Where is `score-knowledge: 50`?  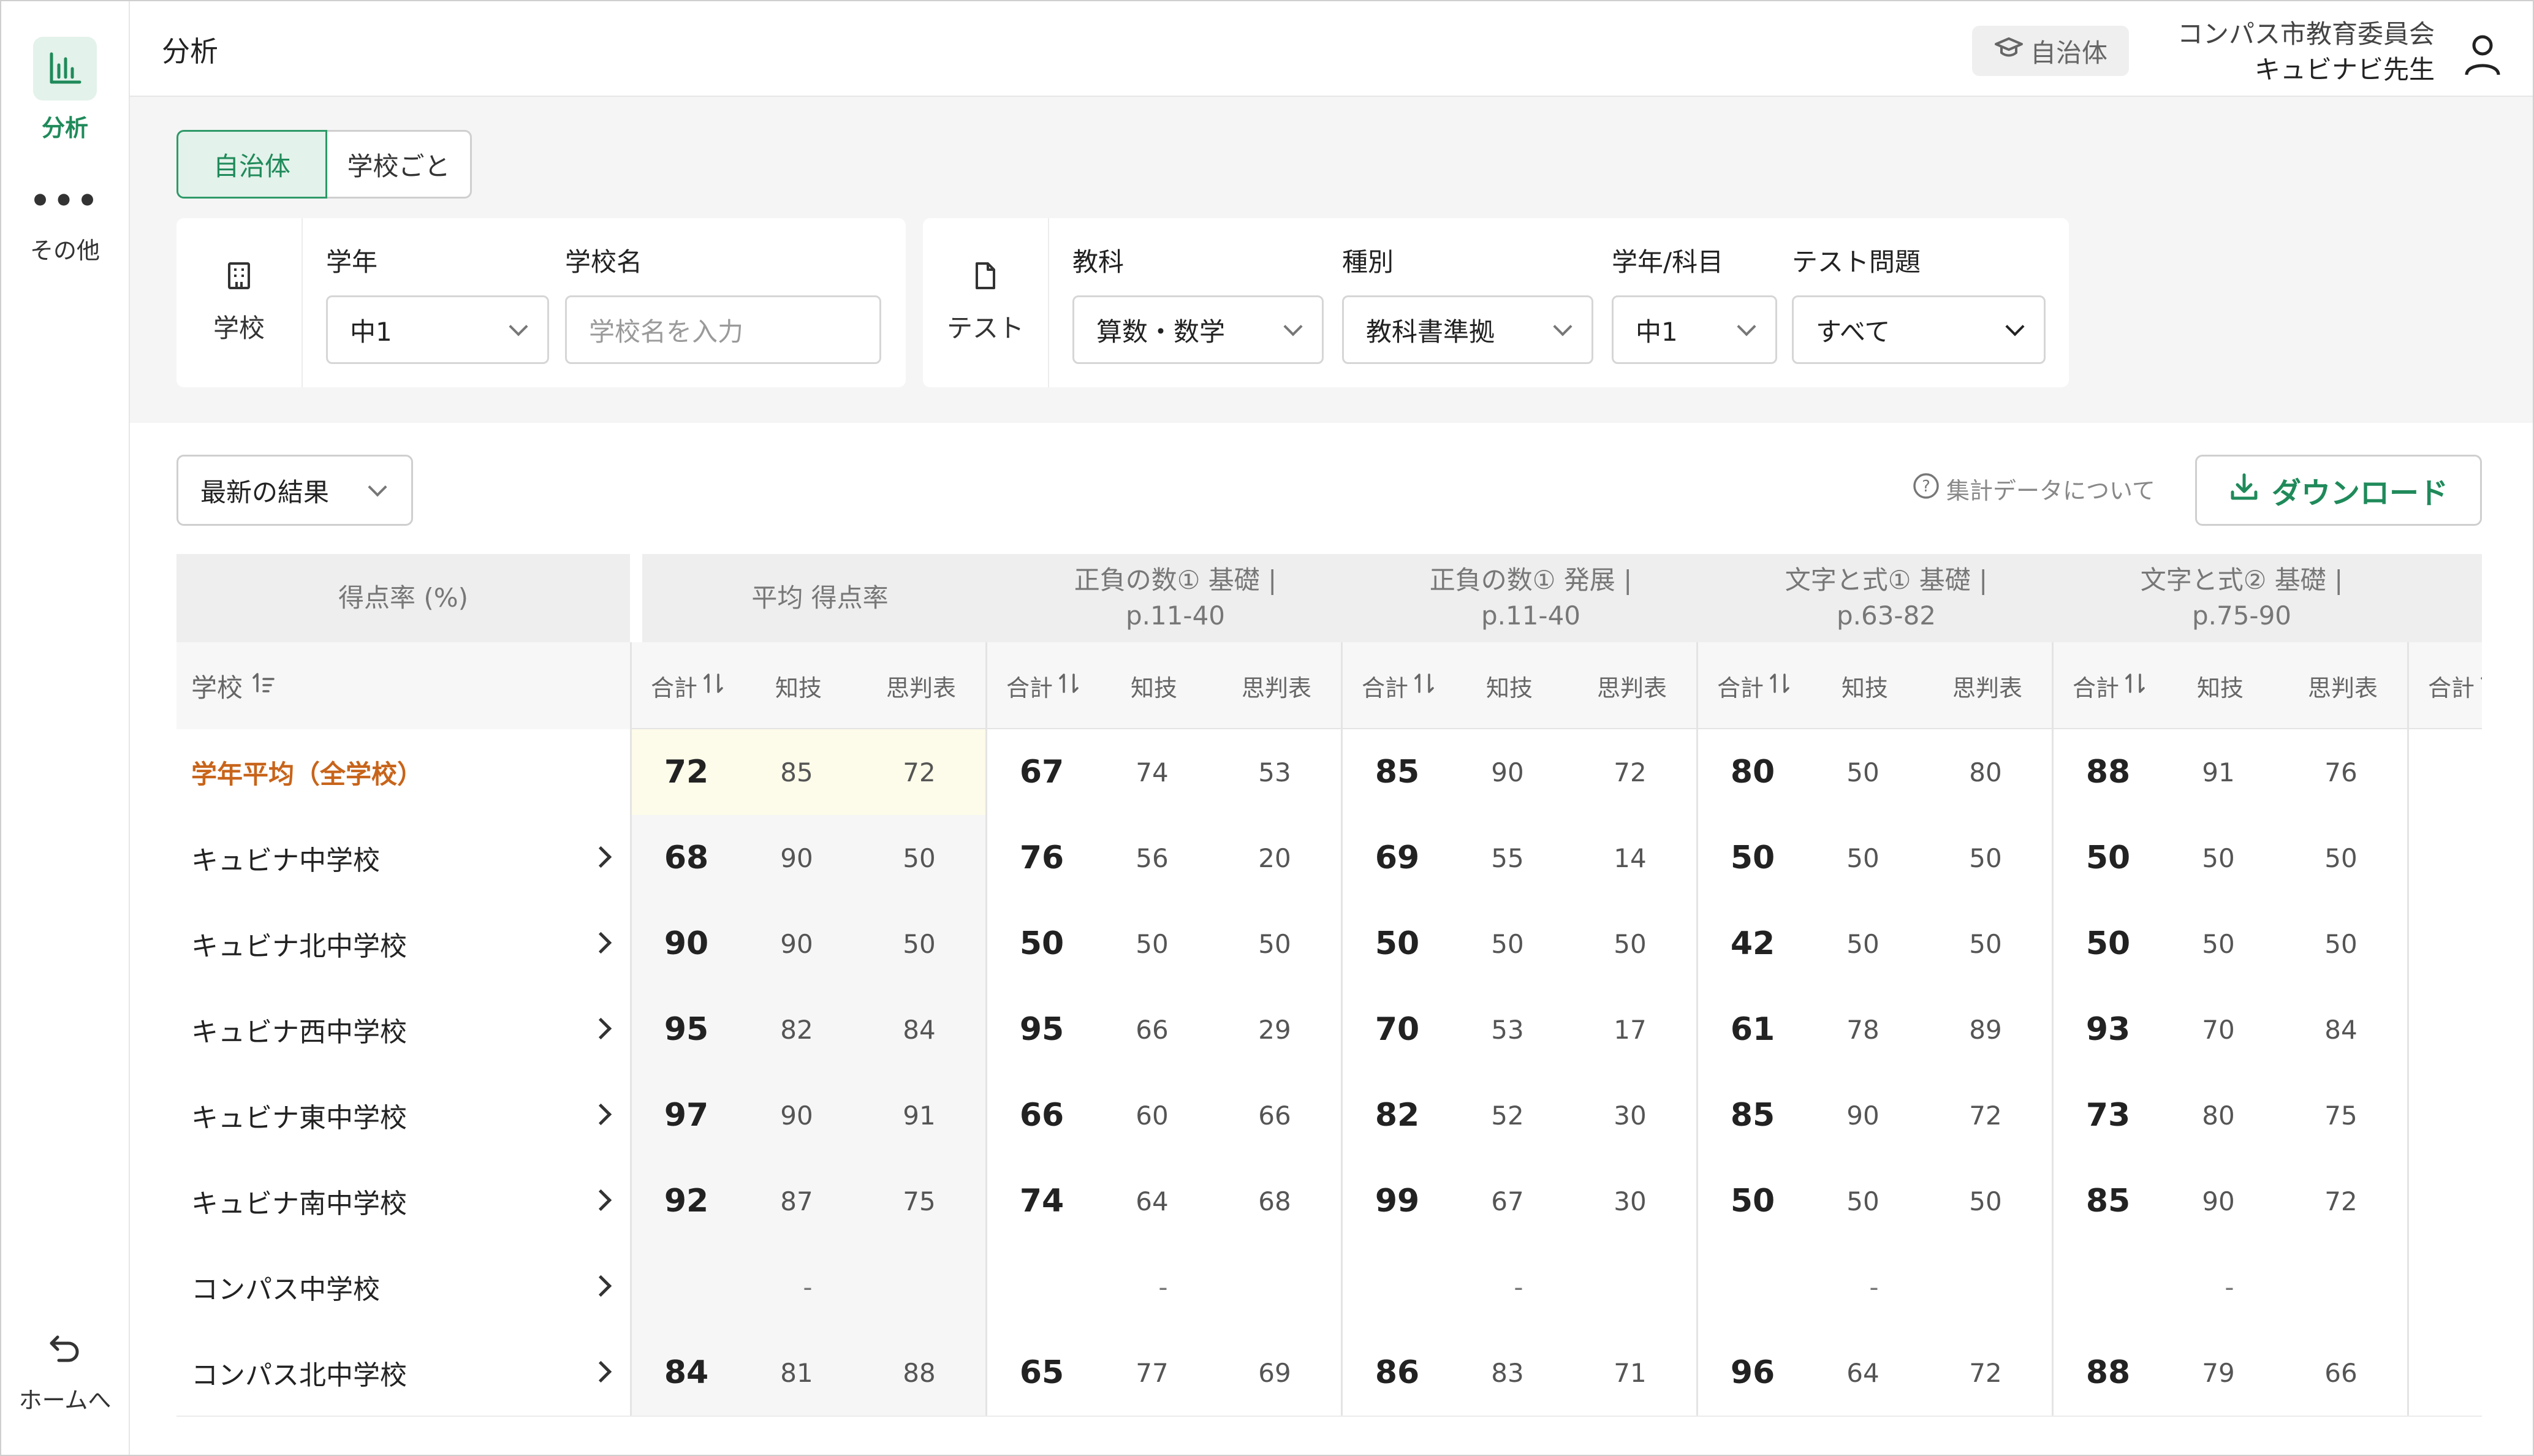
score-knowledge: 50 is located at coordinates (2218, 943).